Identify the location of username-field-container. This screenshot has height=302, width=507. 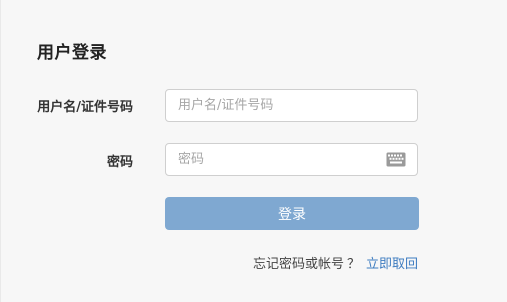
(291, 105).